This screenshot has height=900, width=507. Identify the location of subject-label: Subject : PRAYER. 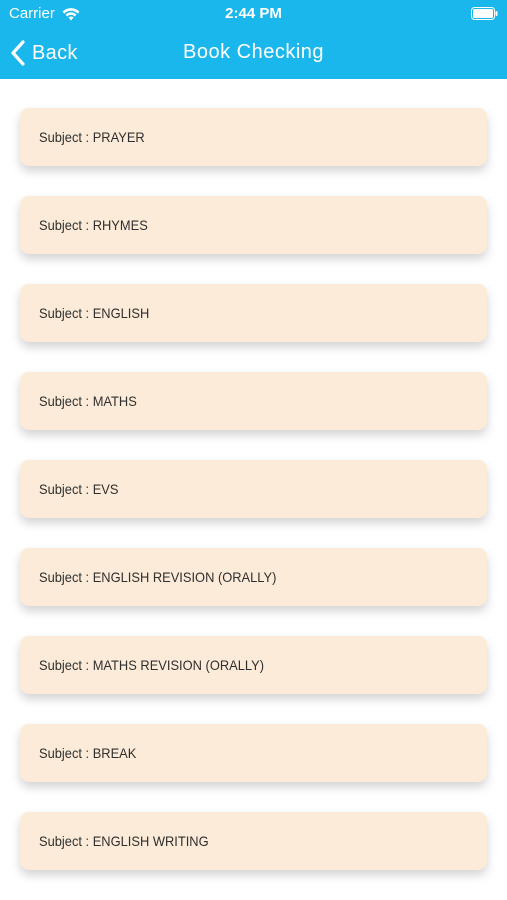
(92, 137).